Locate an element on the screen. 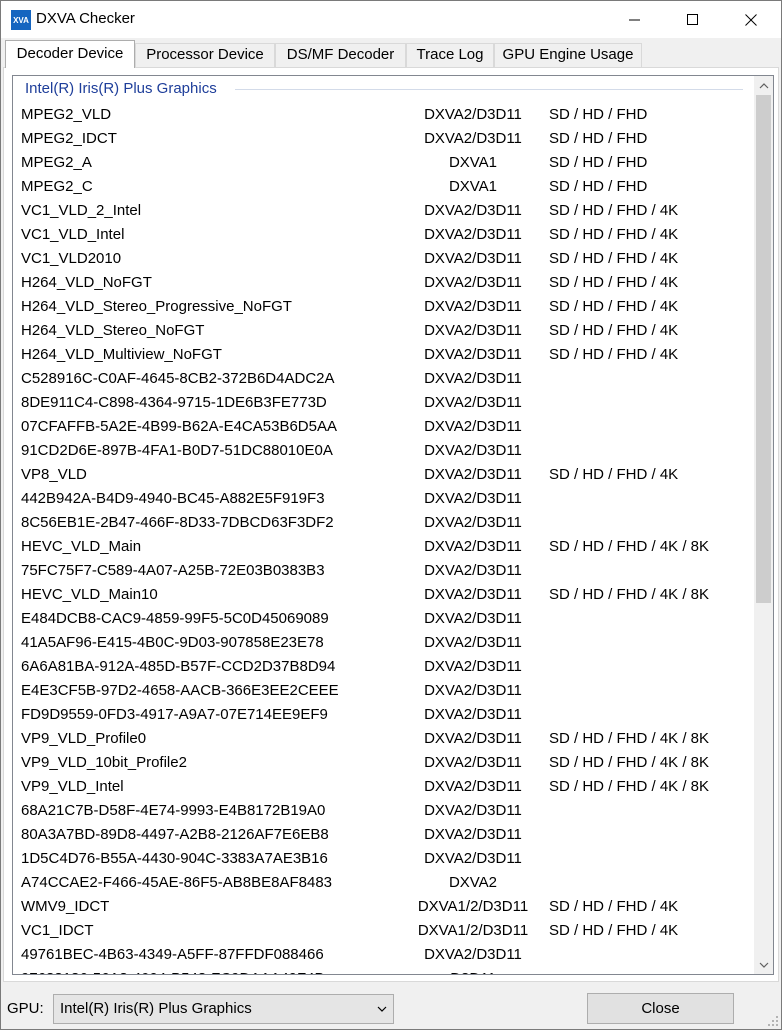  cell-api: DXVA1 is located at coordinates (473, 186).